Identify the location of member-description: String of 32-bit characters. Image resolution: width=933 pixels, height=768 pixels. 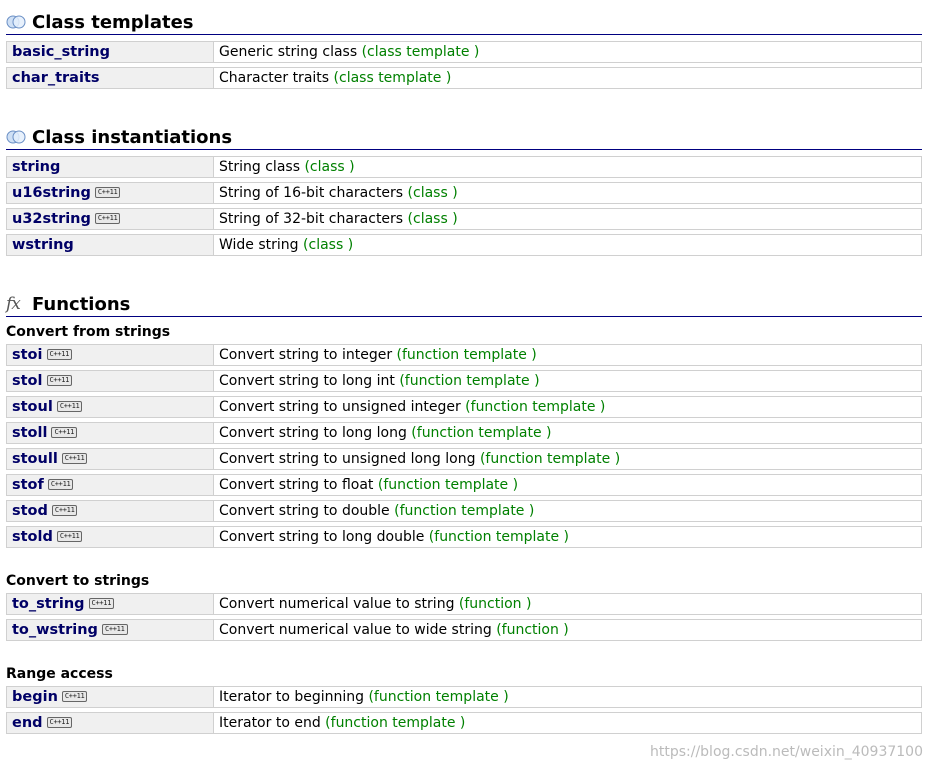
(311, 219).